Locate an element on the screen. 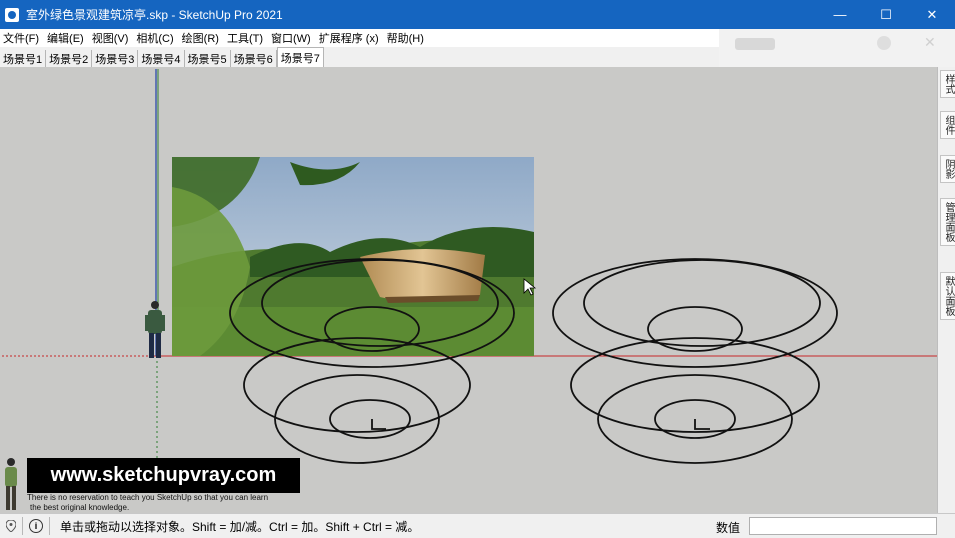 This screenshot has width=955, height=538. scene-tab-6: 场景号6 is located at coordinates (253, 58).